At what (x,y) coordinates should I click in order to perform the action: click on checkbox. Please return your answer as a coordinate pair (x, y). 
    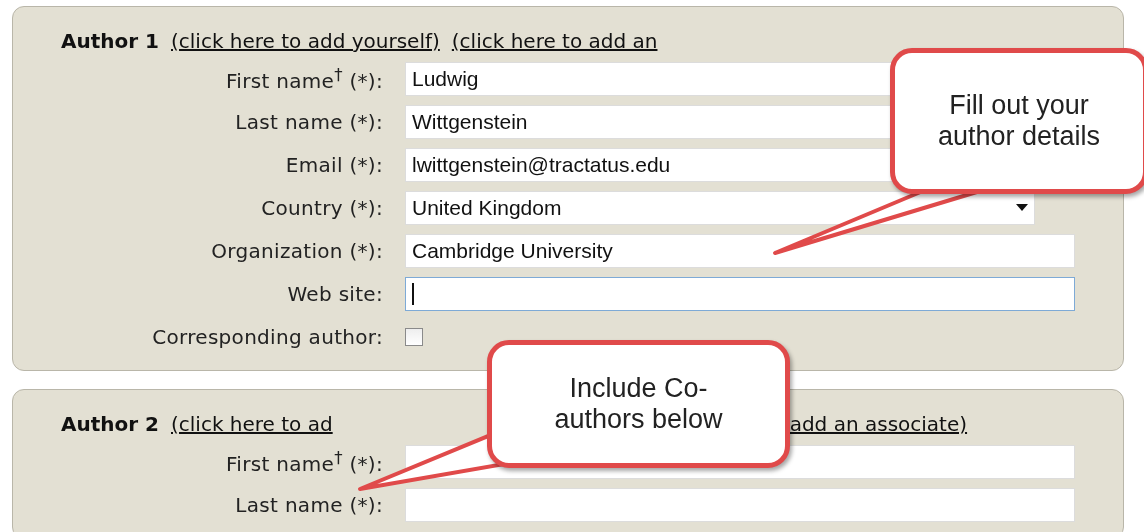
    Looking at the image, I should click on (414, 336).